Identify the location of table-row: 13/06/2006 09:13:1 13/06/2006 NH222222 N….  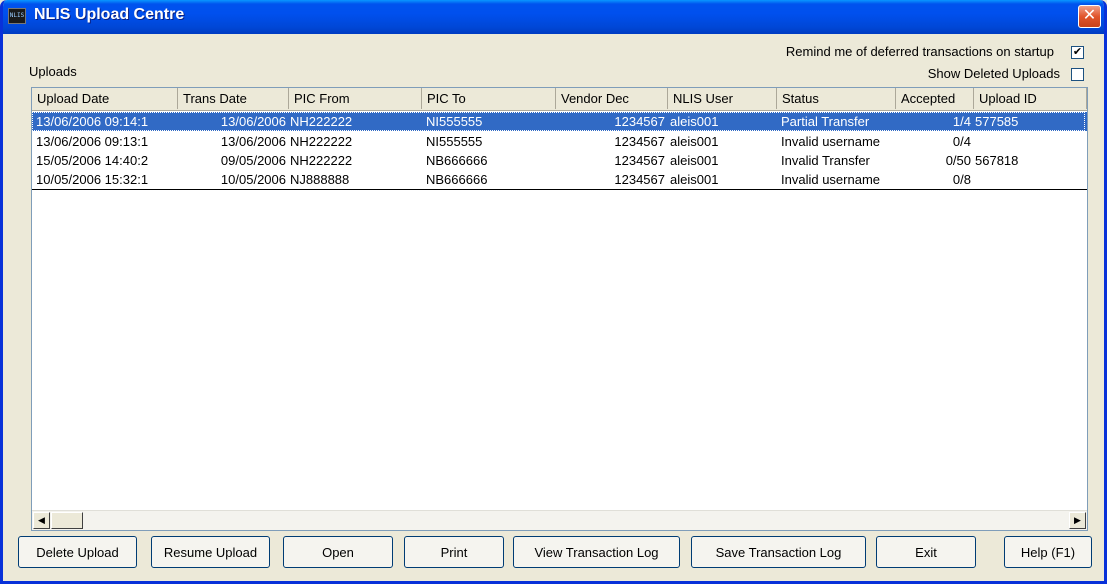
(559, 141).